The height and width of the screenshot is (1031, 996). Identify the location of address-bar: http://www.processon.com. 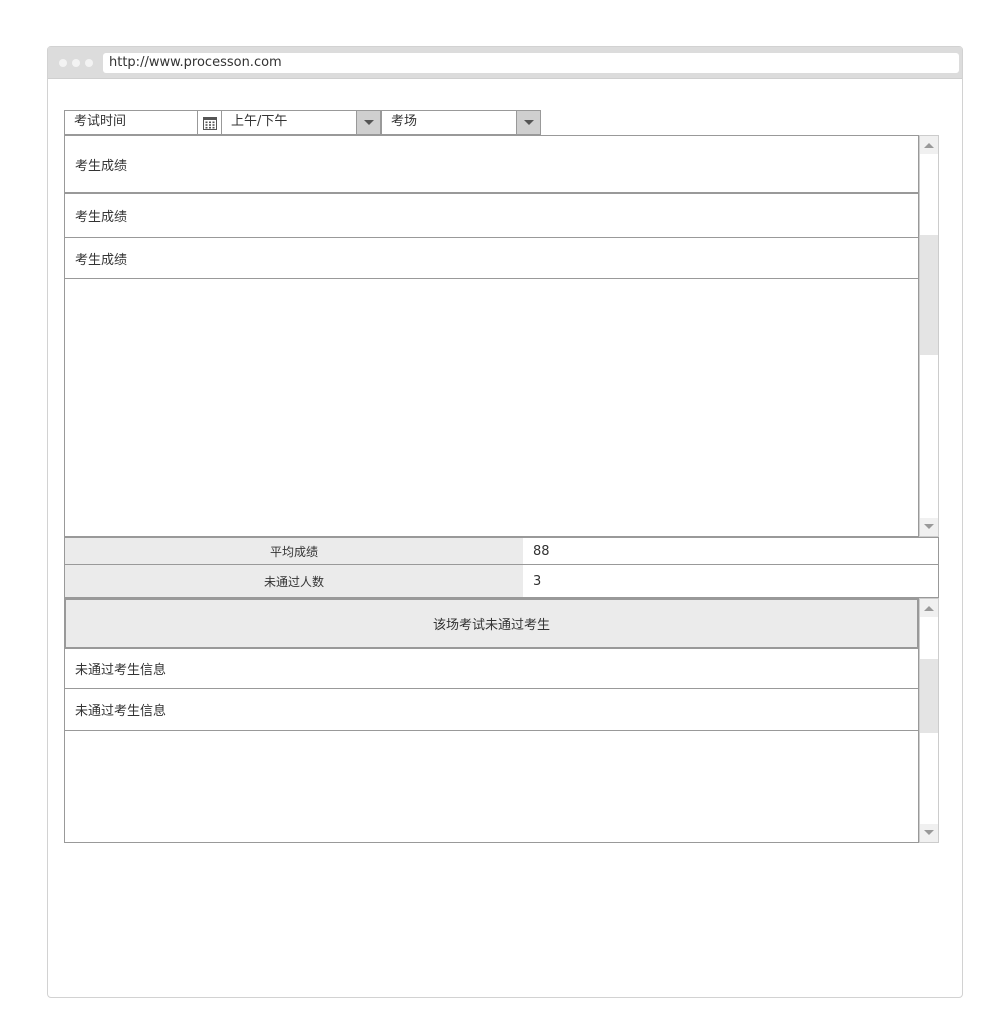
(531, 63).